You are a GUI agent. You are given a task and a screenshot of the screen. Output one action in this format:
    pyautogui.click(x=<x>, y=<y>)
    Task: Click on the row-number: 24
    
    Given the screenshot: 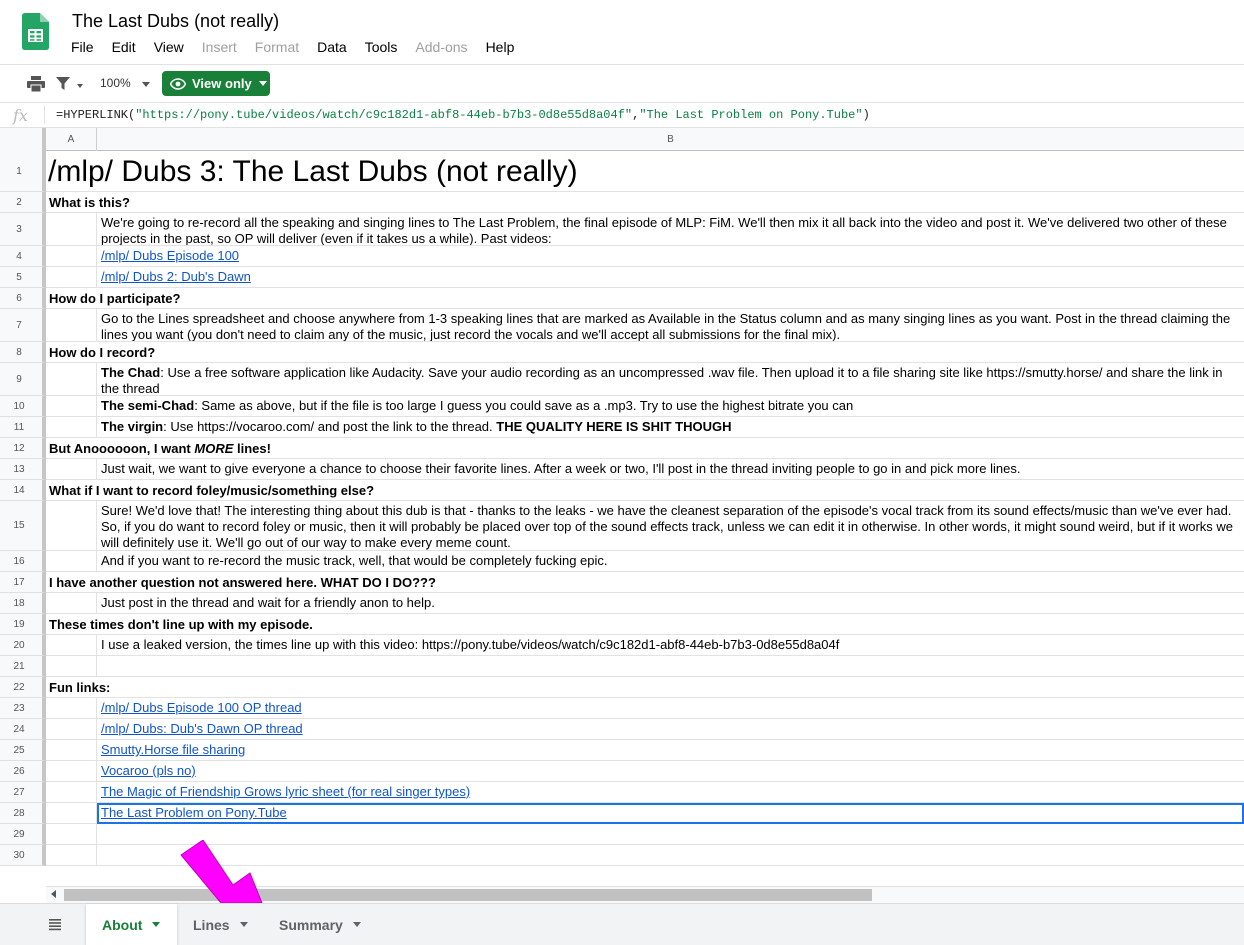 What is the action you would take?
    pyautogui.click(x=23, y=729)
    